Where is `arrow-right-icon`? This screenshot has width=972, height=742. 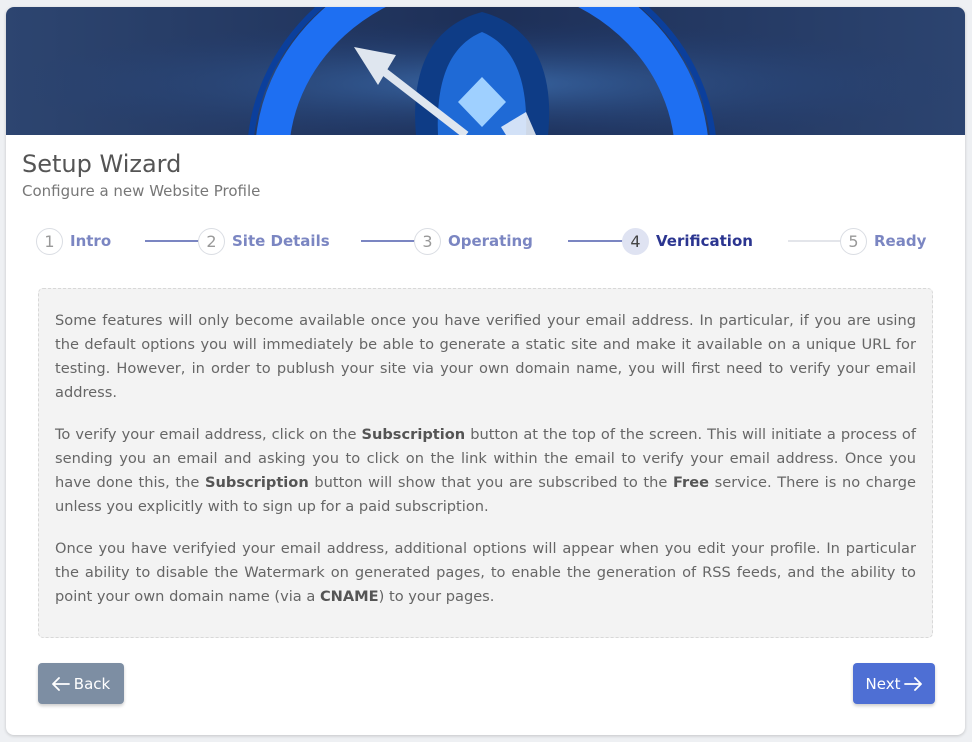
arrow-right-icon is located at coordinates (913, 683).